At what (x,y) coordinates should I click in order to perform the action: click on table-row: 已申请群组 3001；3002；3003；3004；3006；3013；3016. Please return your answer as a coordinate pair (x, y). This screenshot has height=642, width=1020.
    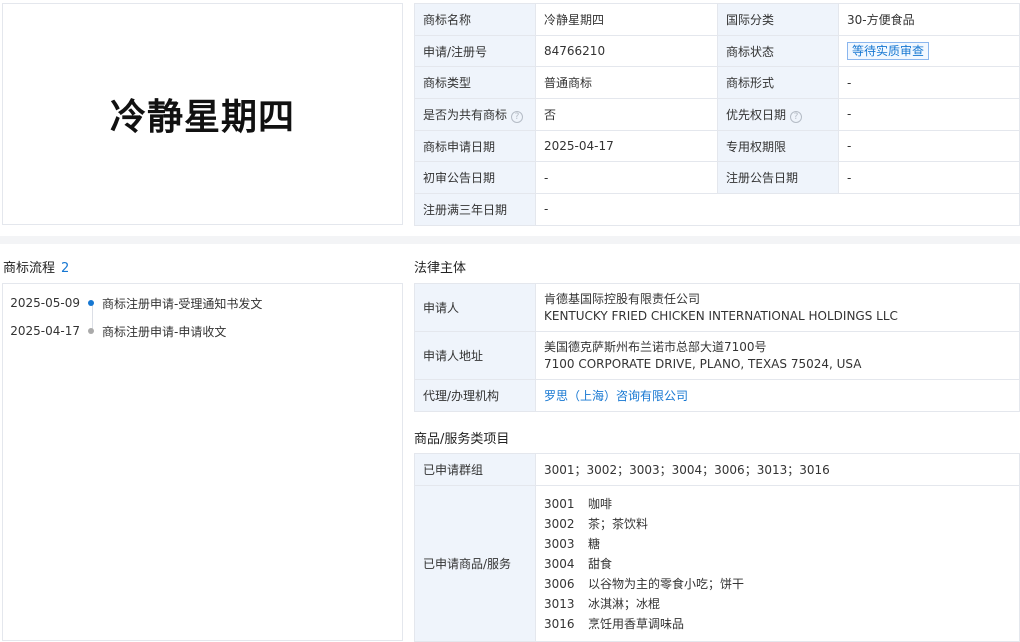
    Looking at the image, I should click on (717, 469).